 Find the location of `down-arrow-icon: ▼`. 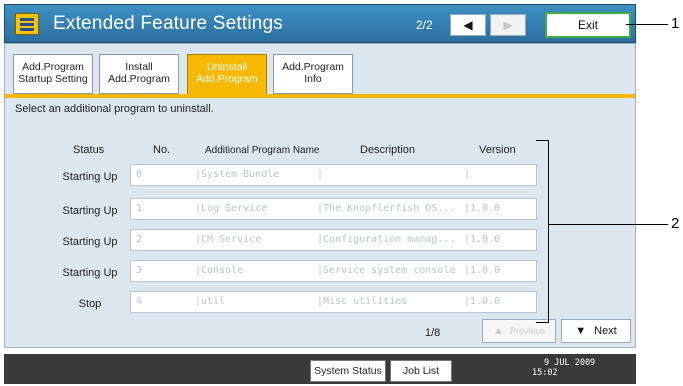

down-arrow-icon: ▼ is located at coordinates (581, 331).